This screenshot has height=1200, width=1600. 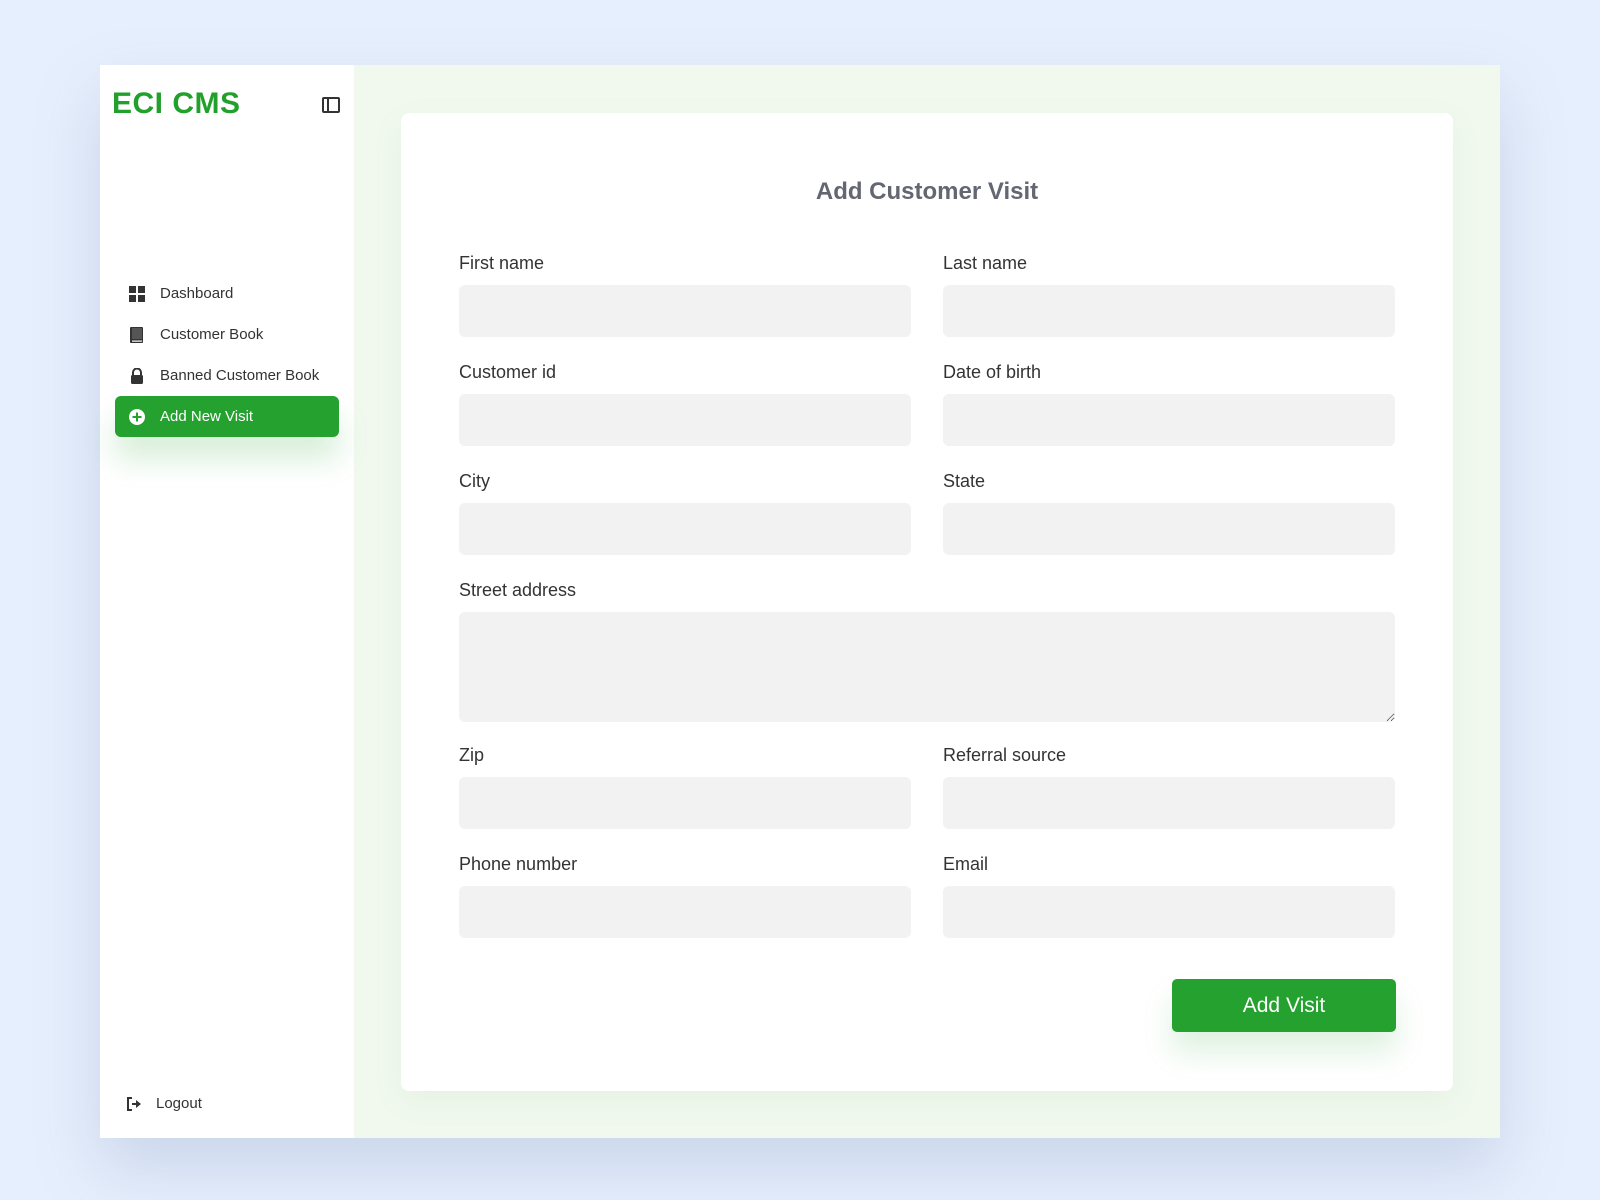 I want to click on sidebar-item-label: Add New Visit, so click(x=207, y=416).